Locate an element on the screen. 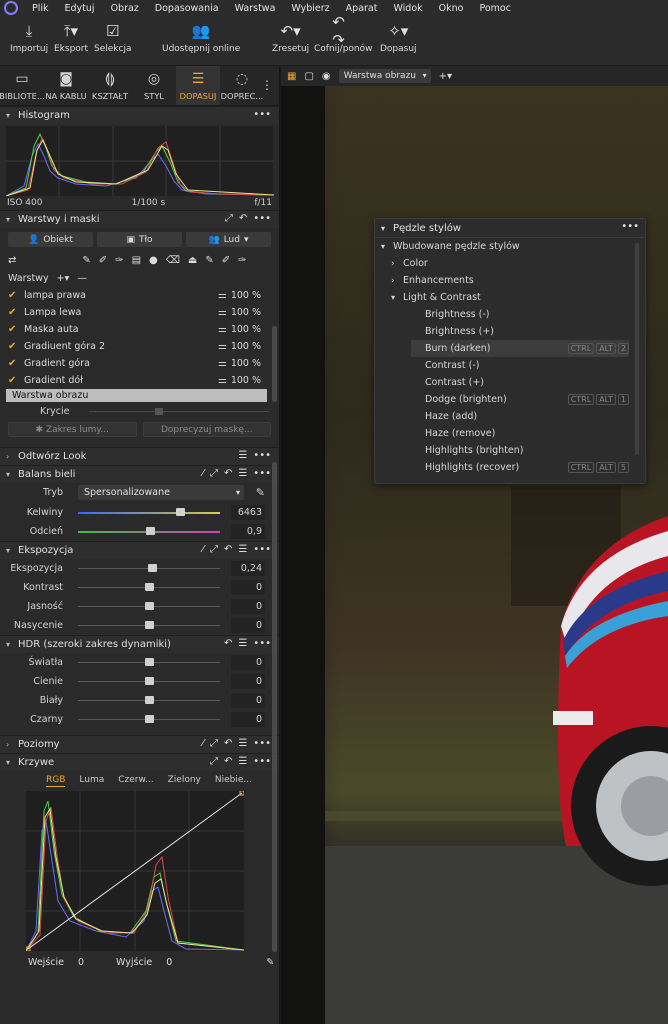 This screenshot has width=668, height=1024. gradient-icon: ▤ is located at coordinates (136, 260).